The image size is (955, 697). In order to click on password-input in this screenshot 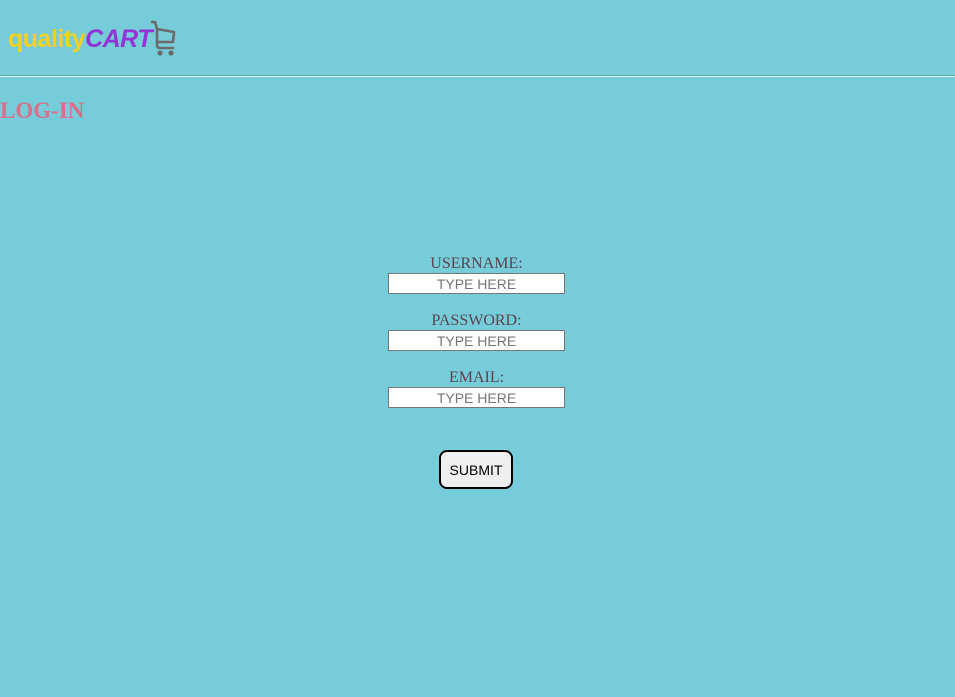, I will do `click(476, 340)`.